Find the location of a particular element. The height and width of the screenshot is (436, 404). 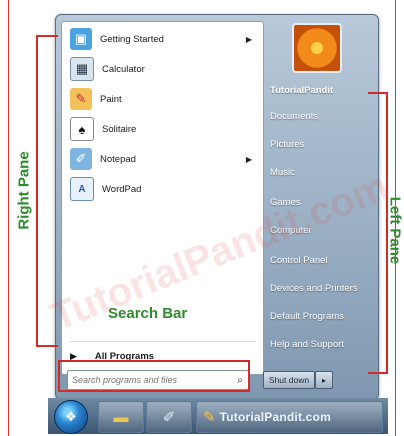

calculator-icon: ▦ is located at coordinates (82, 69).